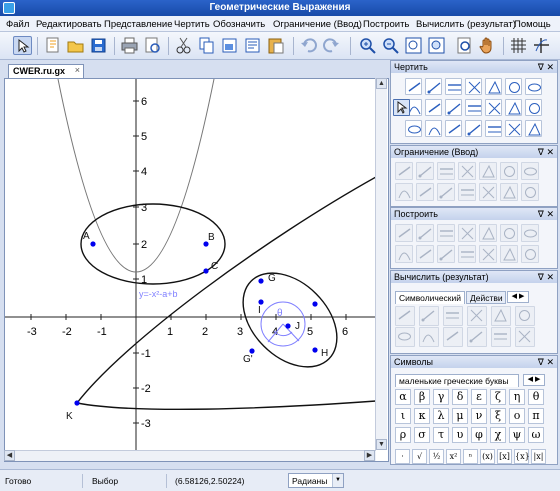  Describe the element at coordinates (129, 45) in the screenshot. I see `print-icon` at that location.